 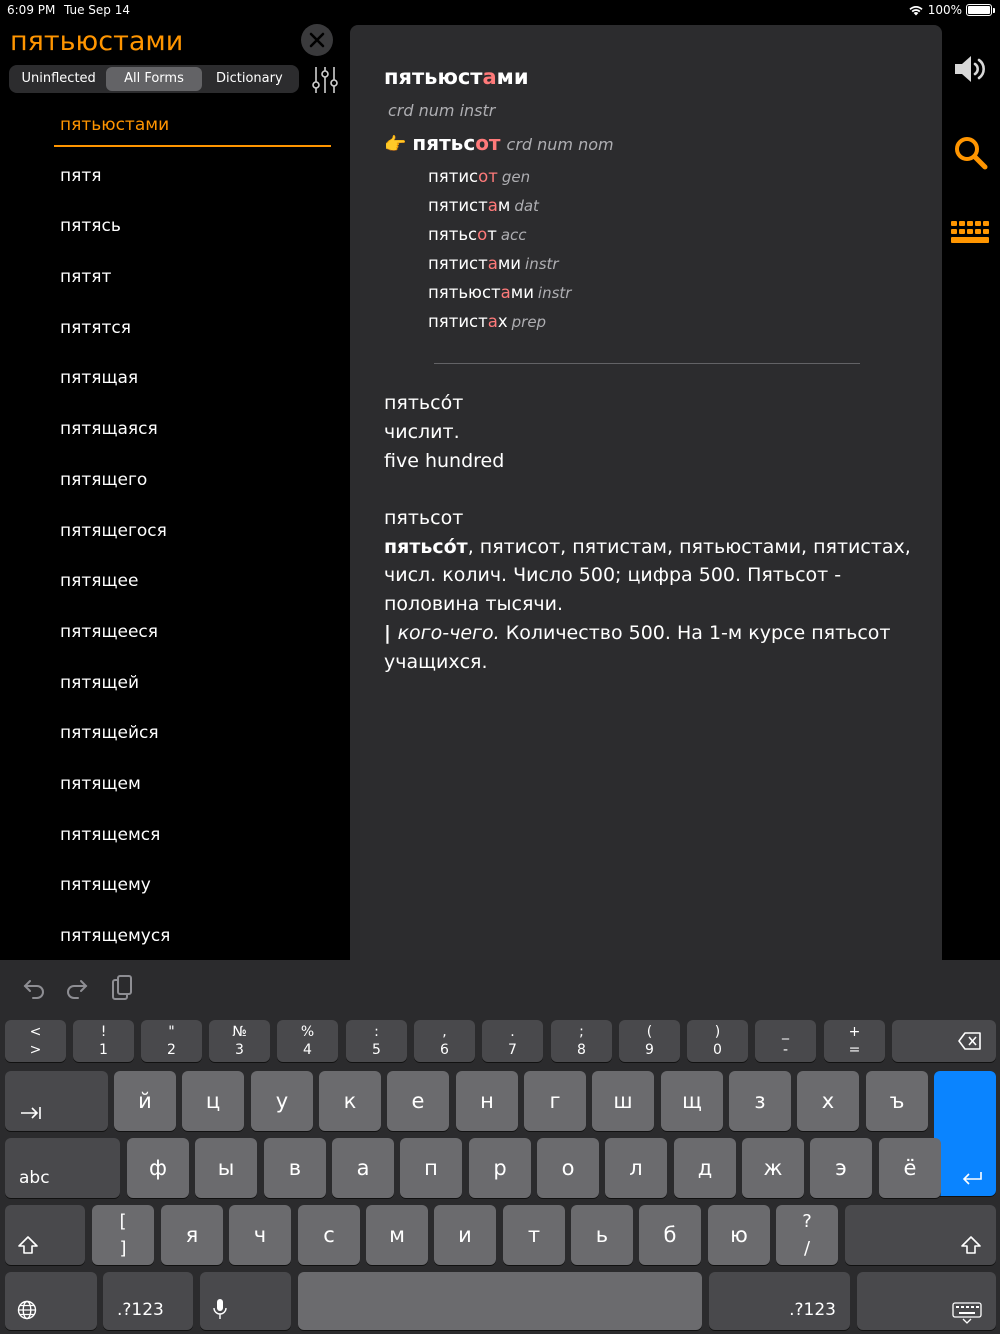 What do you see at coordinates (171, 1041) in the screenshot?
I see `key-2: " 2` at bounding box center [171, 1041].